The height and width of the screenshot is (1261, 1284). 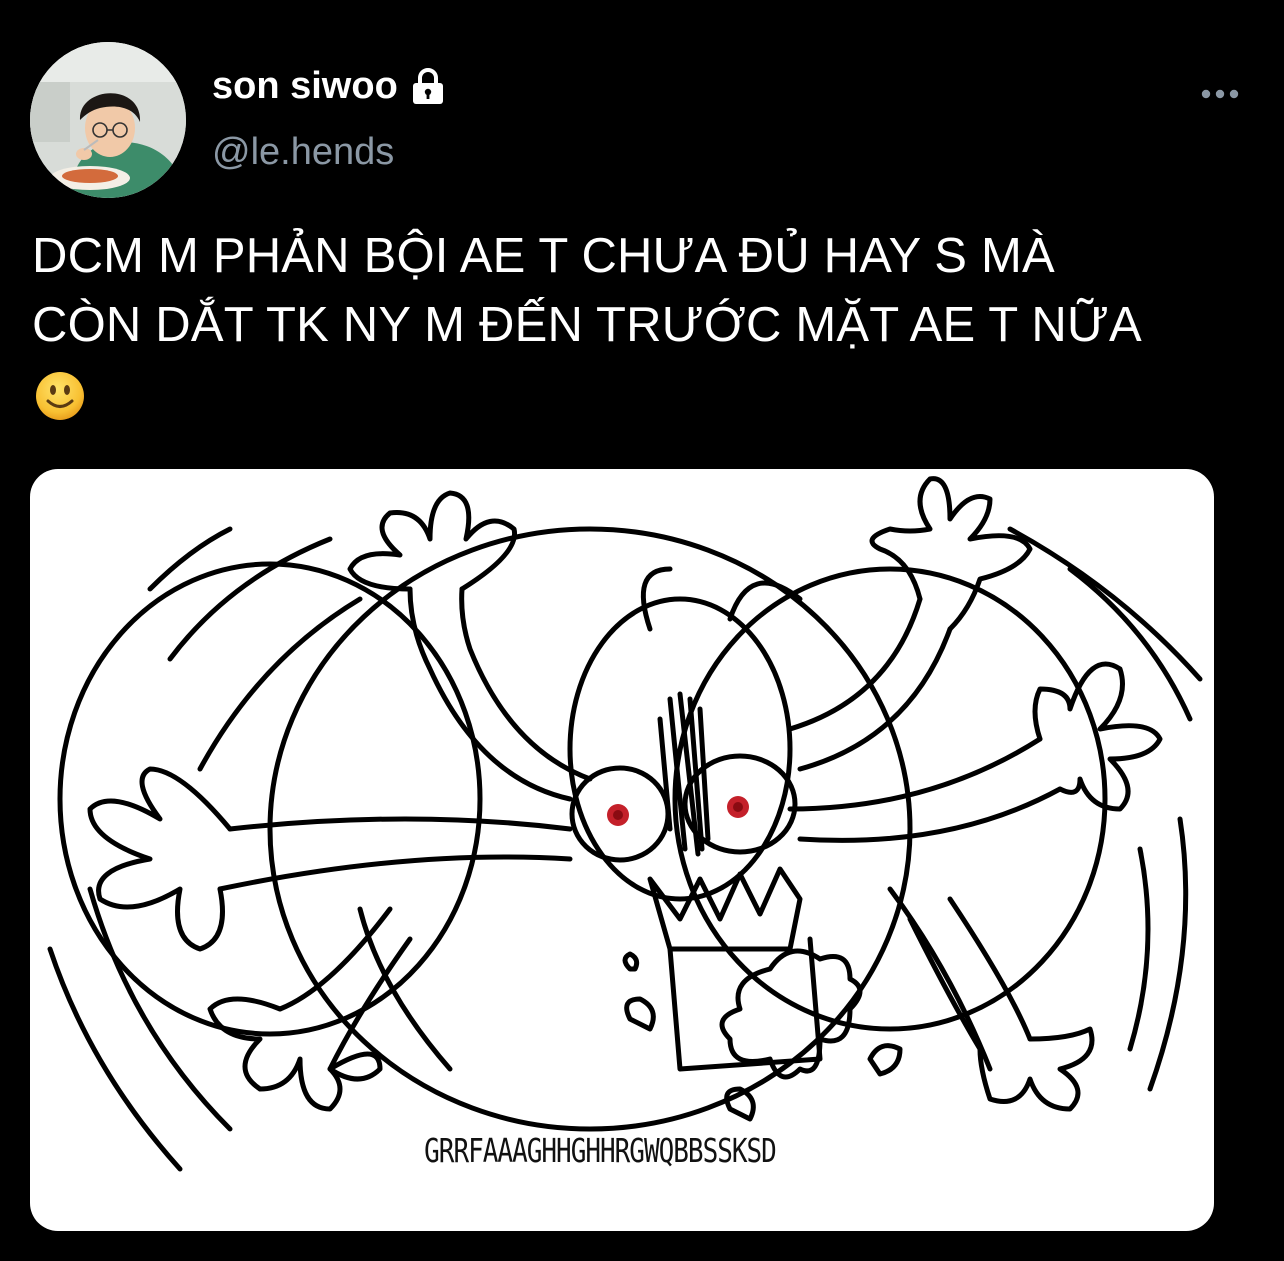 I want to click on author-display-name: son siwoo, so click(x=330, y=86).